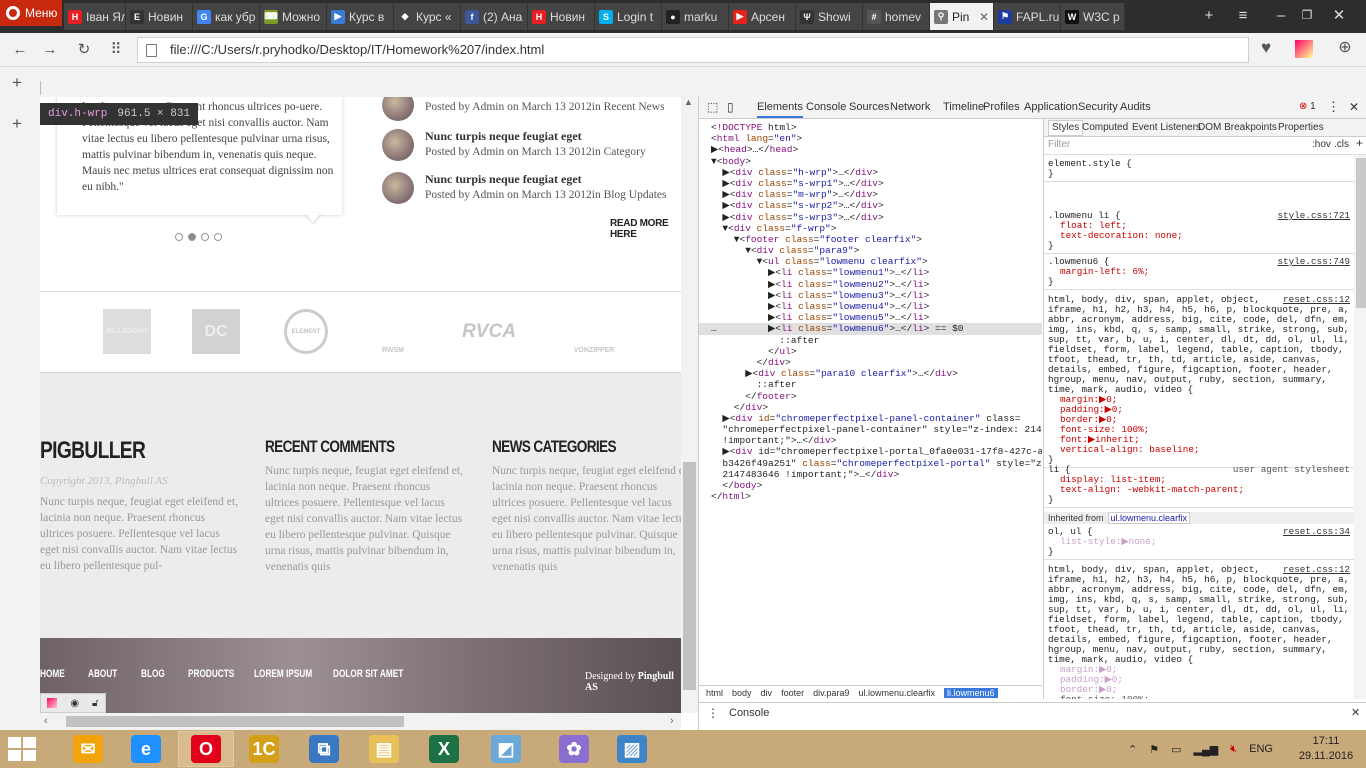  What do you see at coordinates (324, 749) in the screenshot?
I see `taskbar-app-remote: ⧉` at bounding box center [324, 749].